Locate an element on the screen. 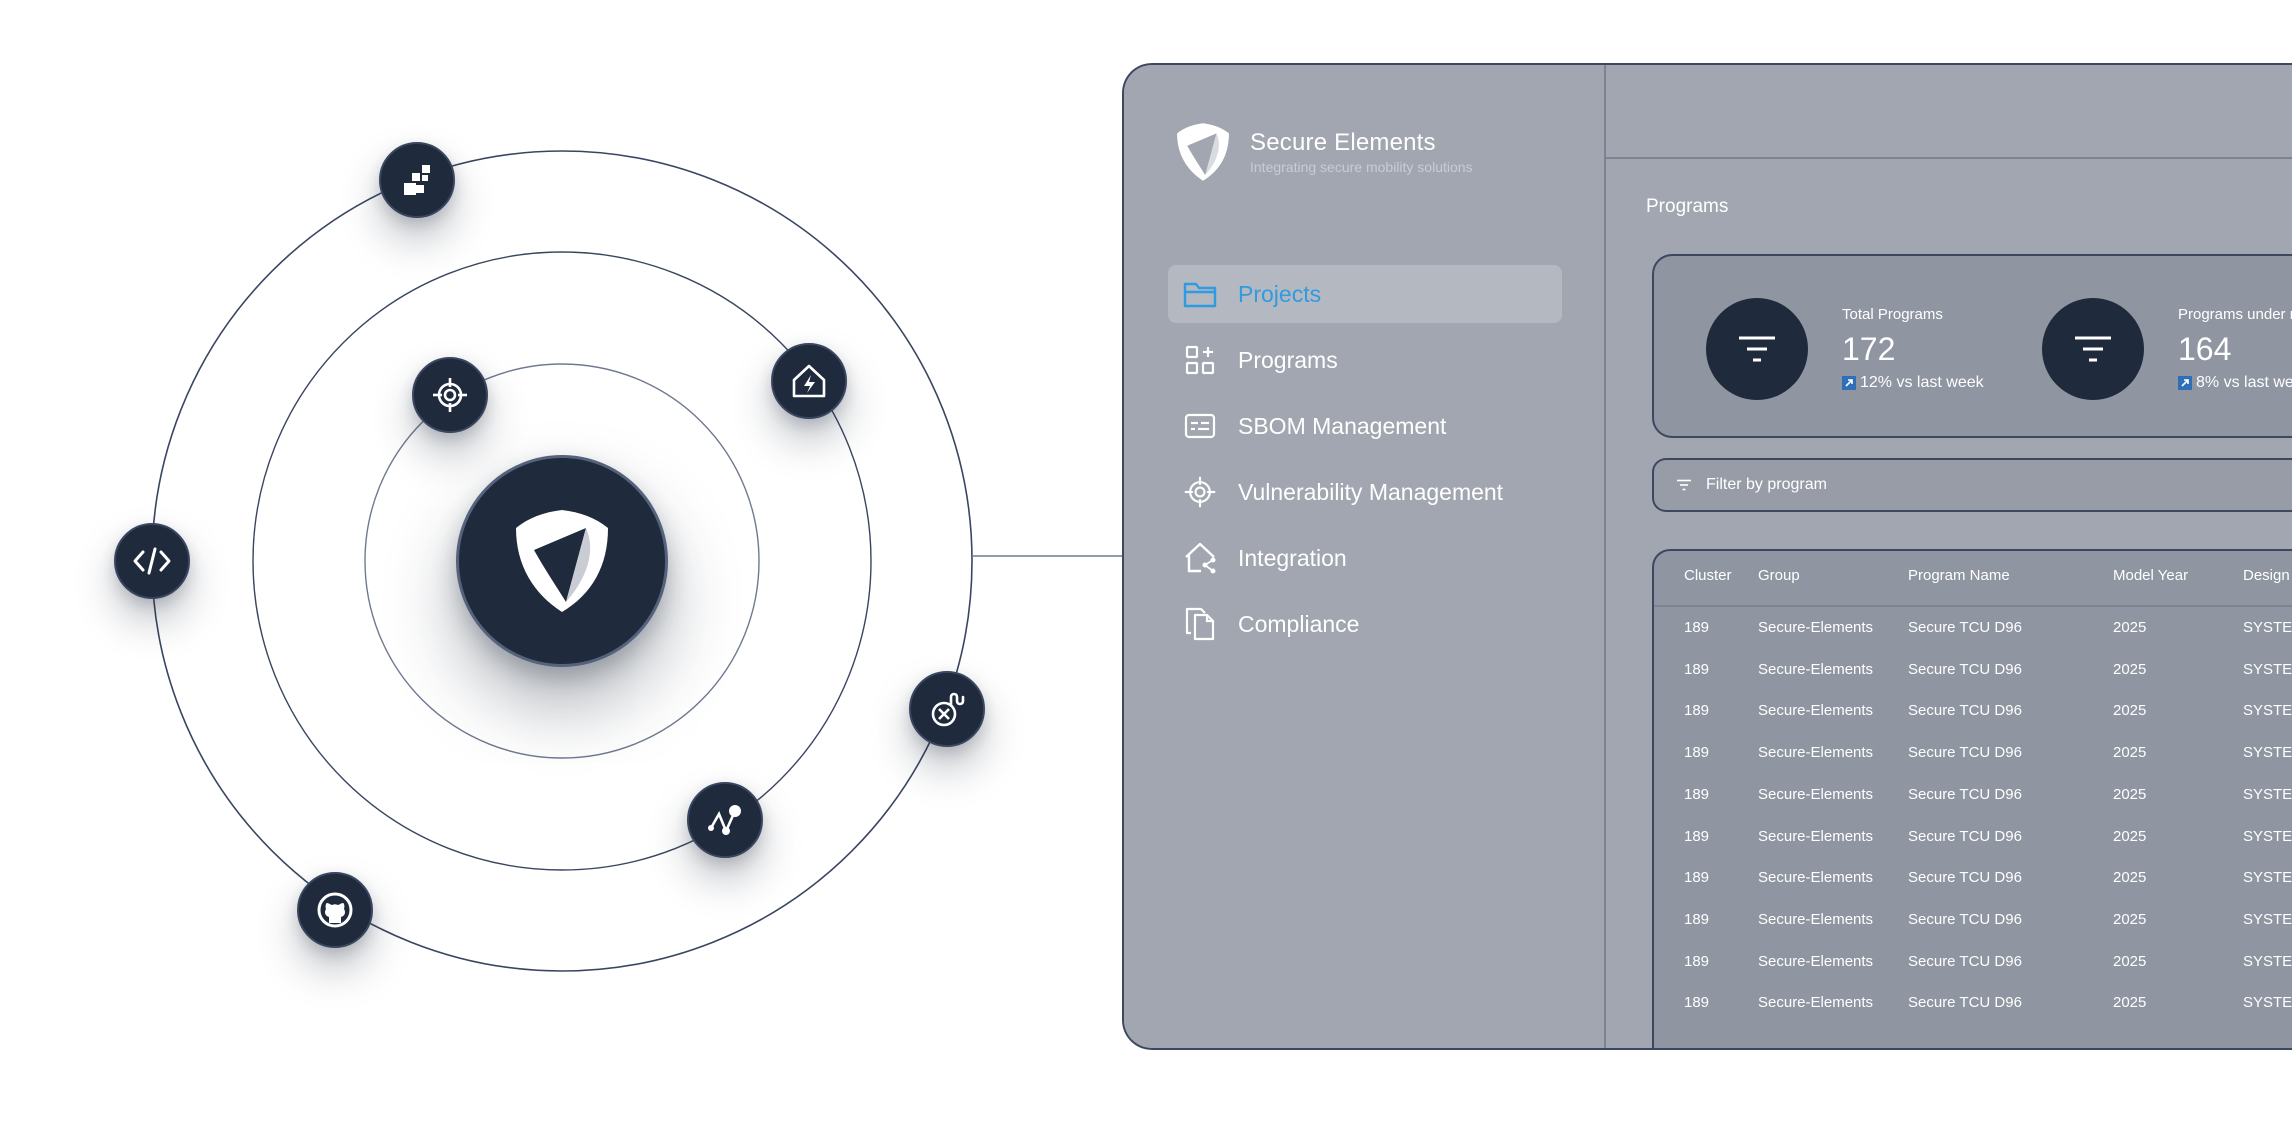 The width and height of the screenshot is (2292, 1122). id-card-icon is located at coordinates (1200, 426).